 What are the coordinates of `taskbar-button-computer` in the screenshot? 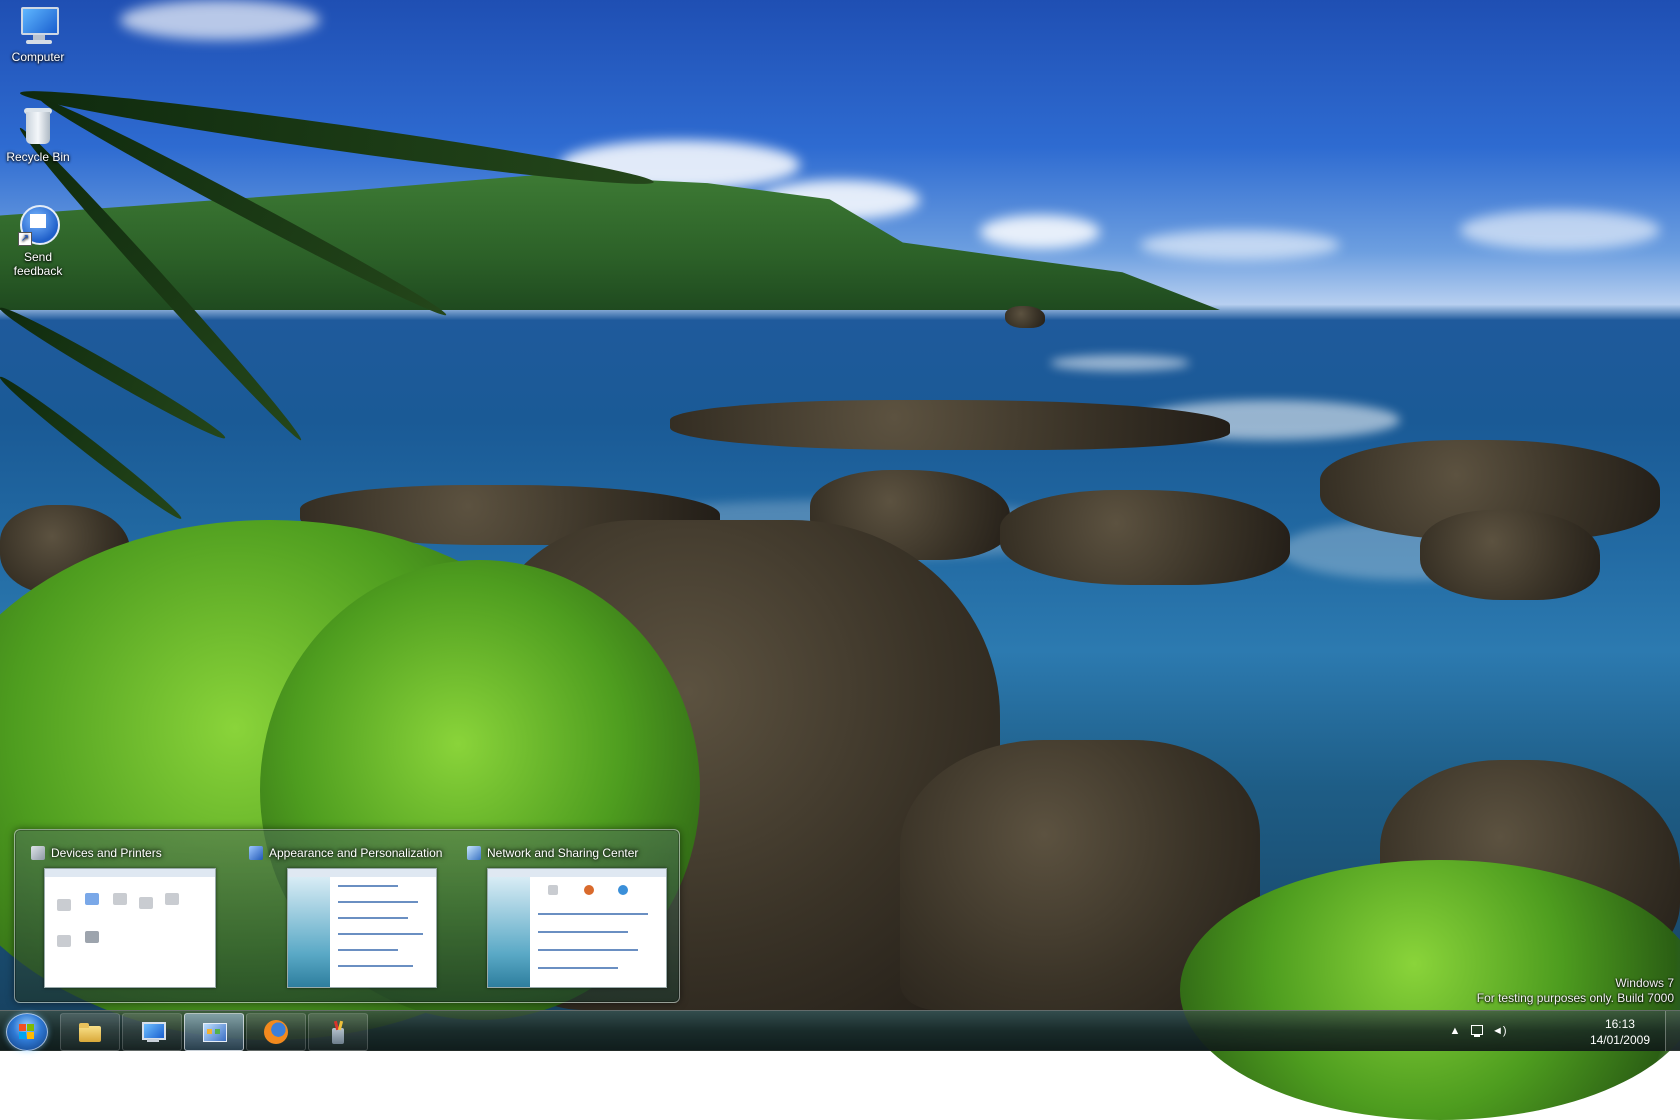 It's located at (152, 1032).